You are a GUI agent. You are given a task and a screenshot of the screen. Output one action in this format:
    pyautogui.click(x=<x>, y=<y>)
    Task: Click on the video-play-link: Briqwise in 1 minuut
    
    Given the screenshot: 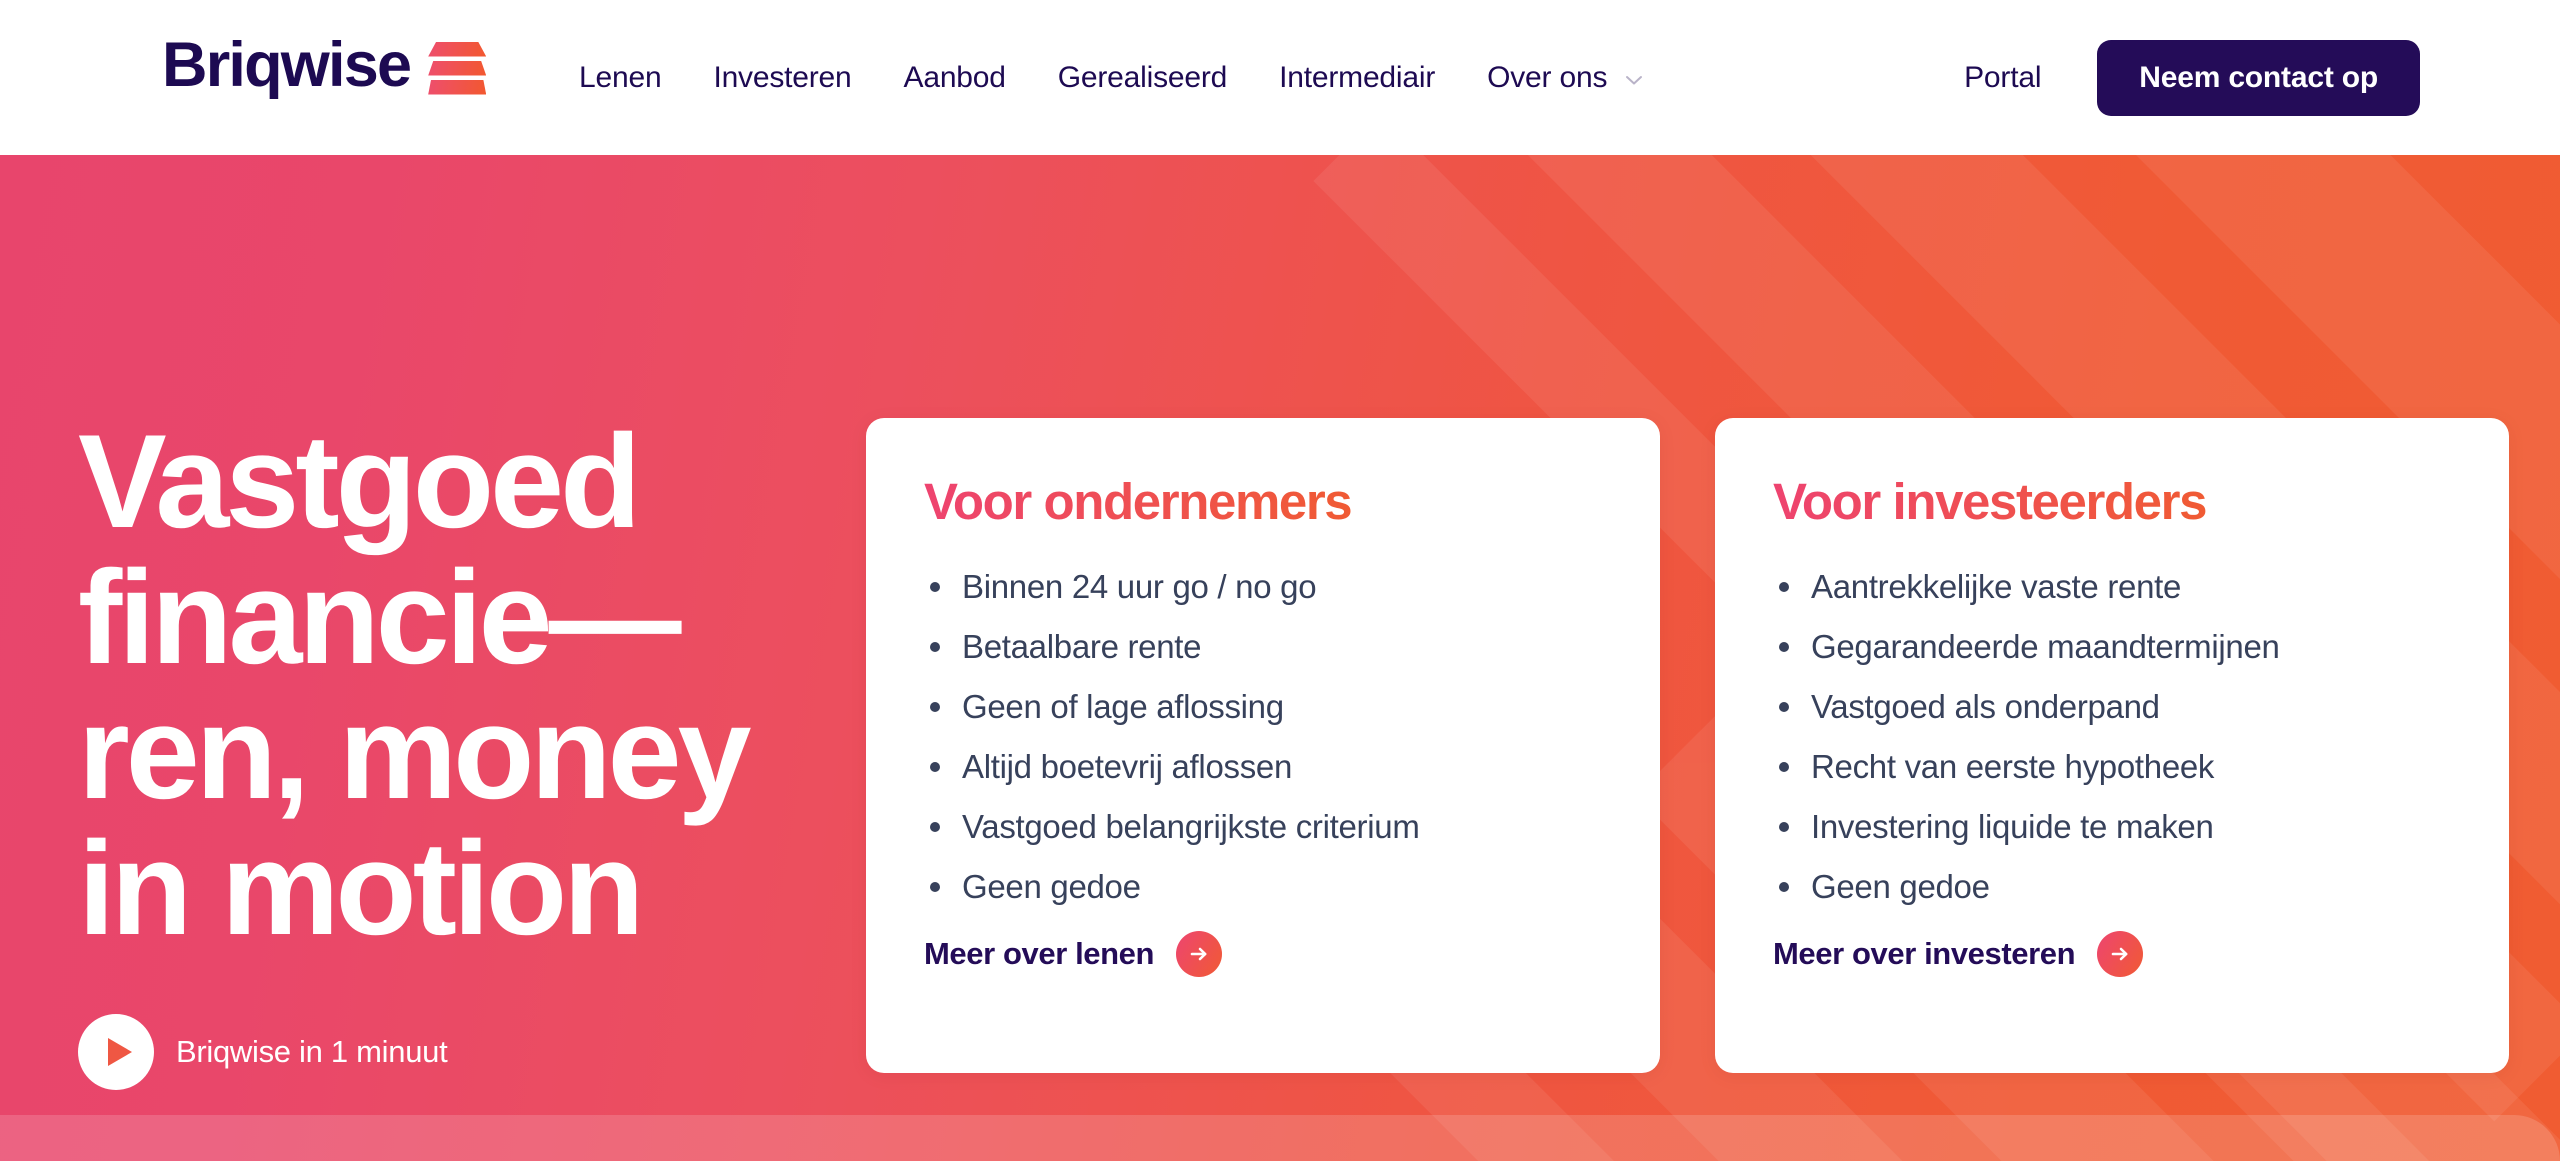 What is the action you would take?
    pyautogui.click(x=263, y=1051)
    